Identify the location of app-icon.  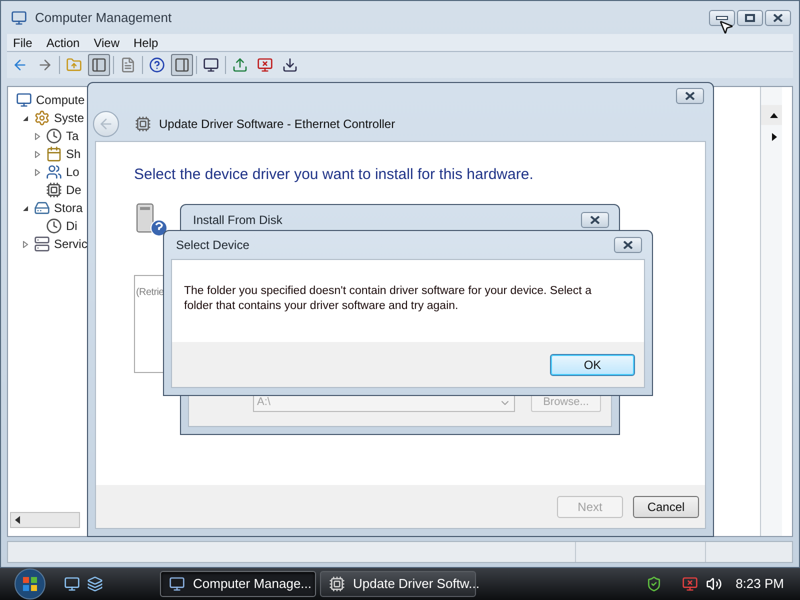
(19, 18).